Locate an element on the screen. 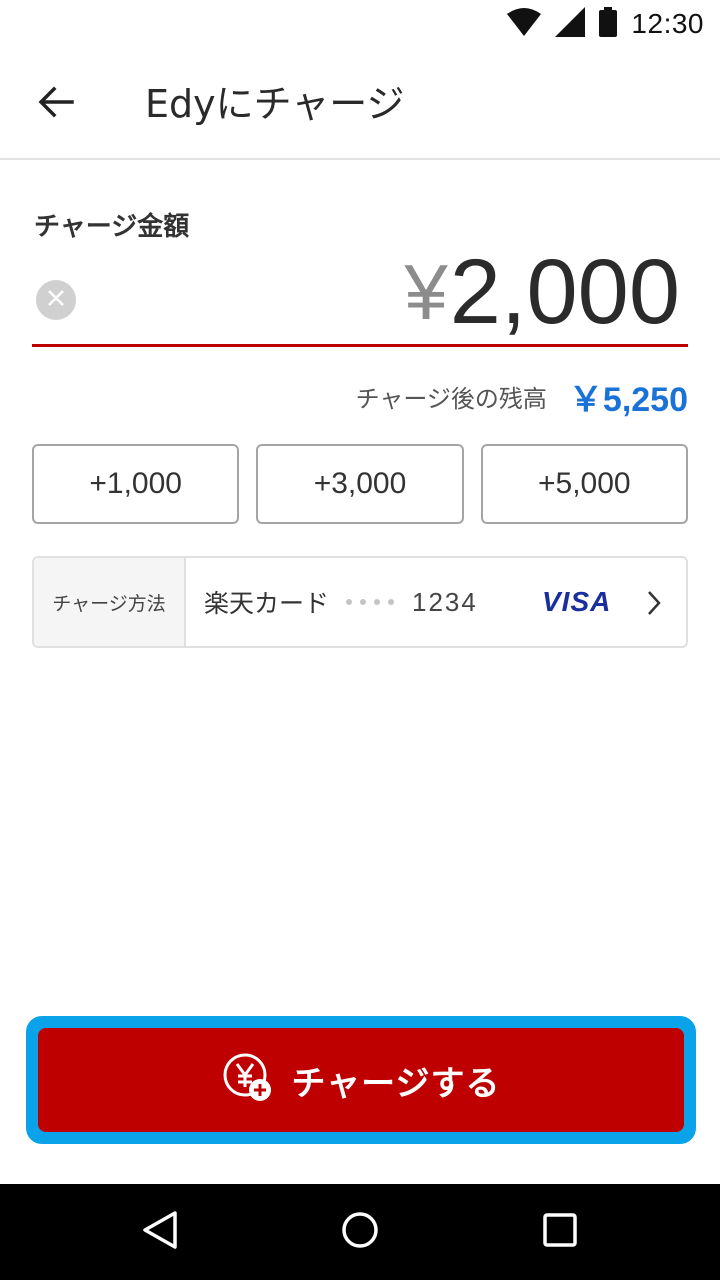  arrow-back-icon is located at coordinates (56, 104).